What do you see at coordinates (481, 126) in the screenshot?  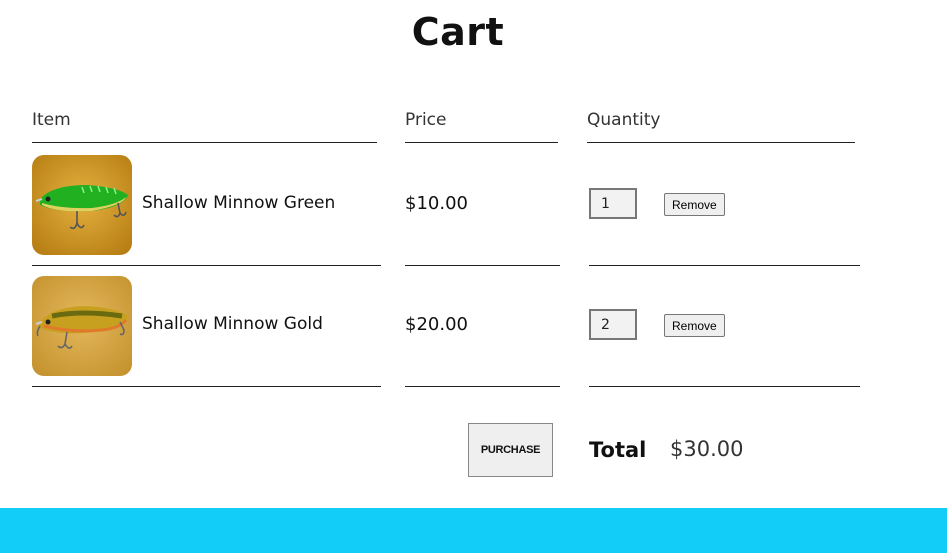 I see `column-header-price: Price` at bounding box center [481, 126].